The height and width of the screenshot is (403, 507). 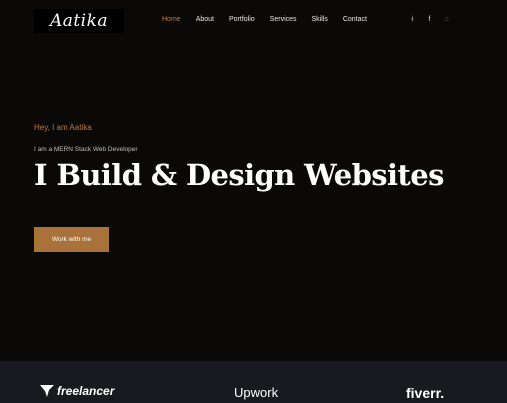 I want to click on freelancer-bird-icon, so click(x=47, y=391).